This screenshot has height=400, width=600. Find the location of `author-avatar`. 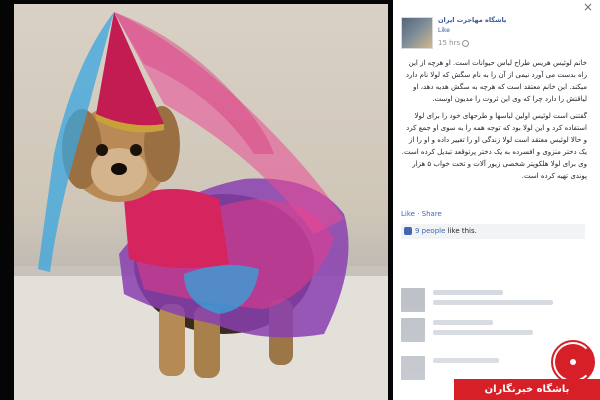

author-avatar is located at coordinates (417, 33).